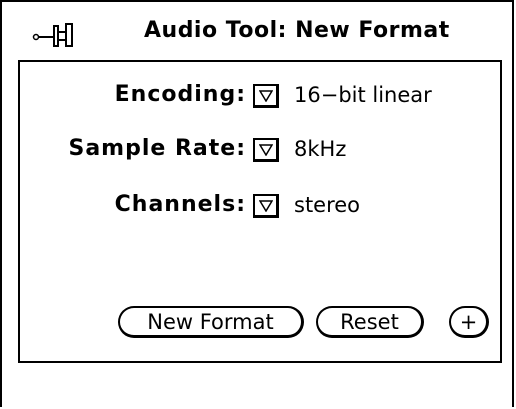 This screenshot has height=409, width=516. Describe the element at coordinates (180, 204) in the screenshot. I see `channels-label: Channels:` at that location.